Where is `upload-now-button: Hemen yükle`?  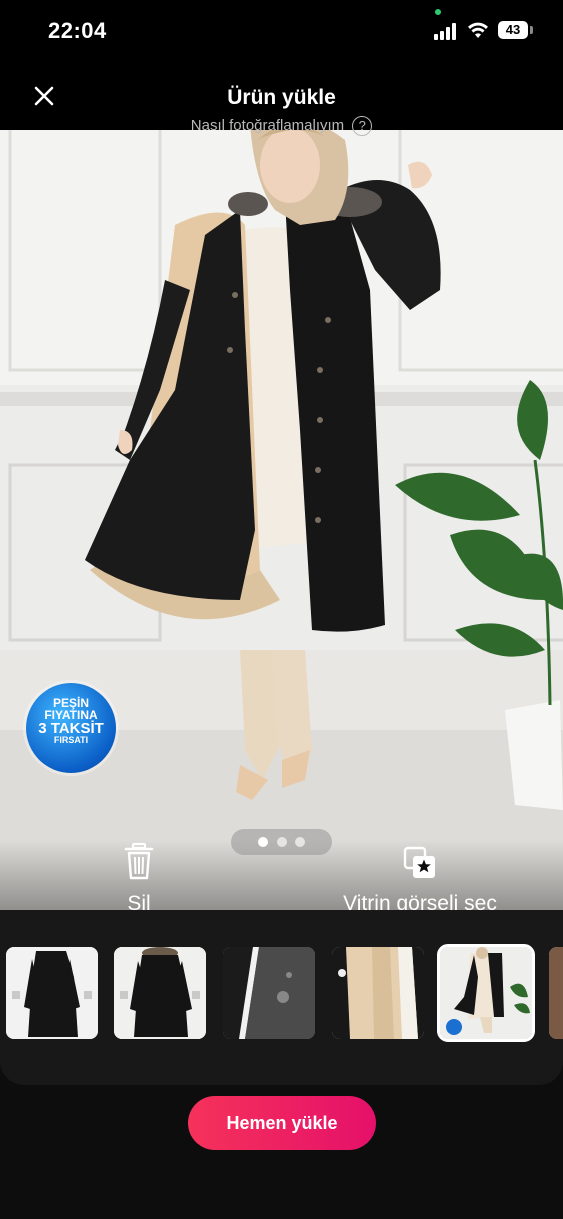 upload-now-button: Hemen yükle is located at coordinates (282, 1123).